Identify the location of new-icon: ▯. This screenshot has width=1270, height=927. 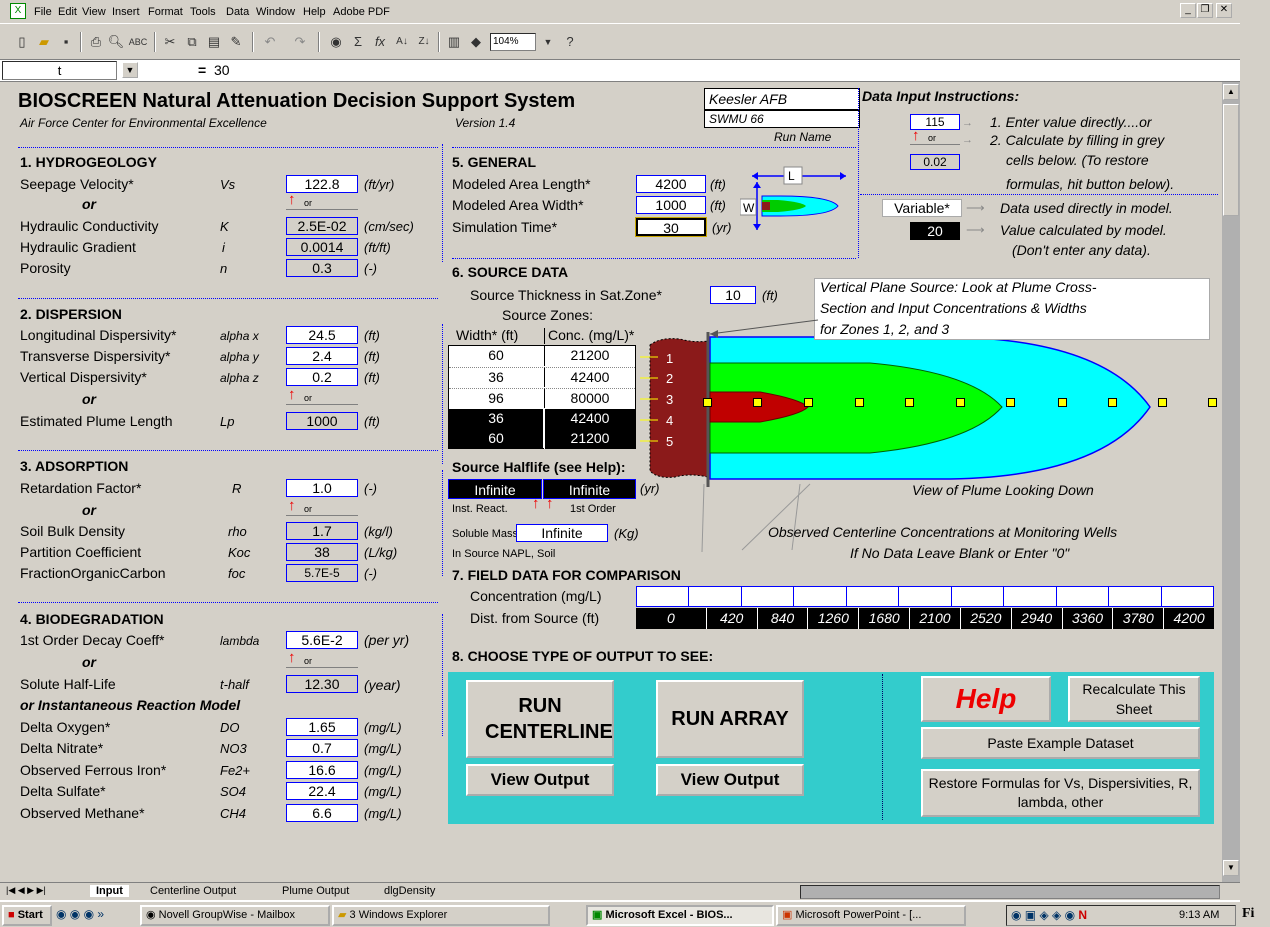
(22, 42).